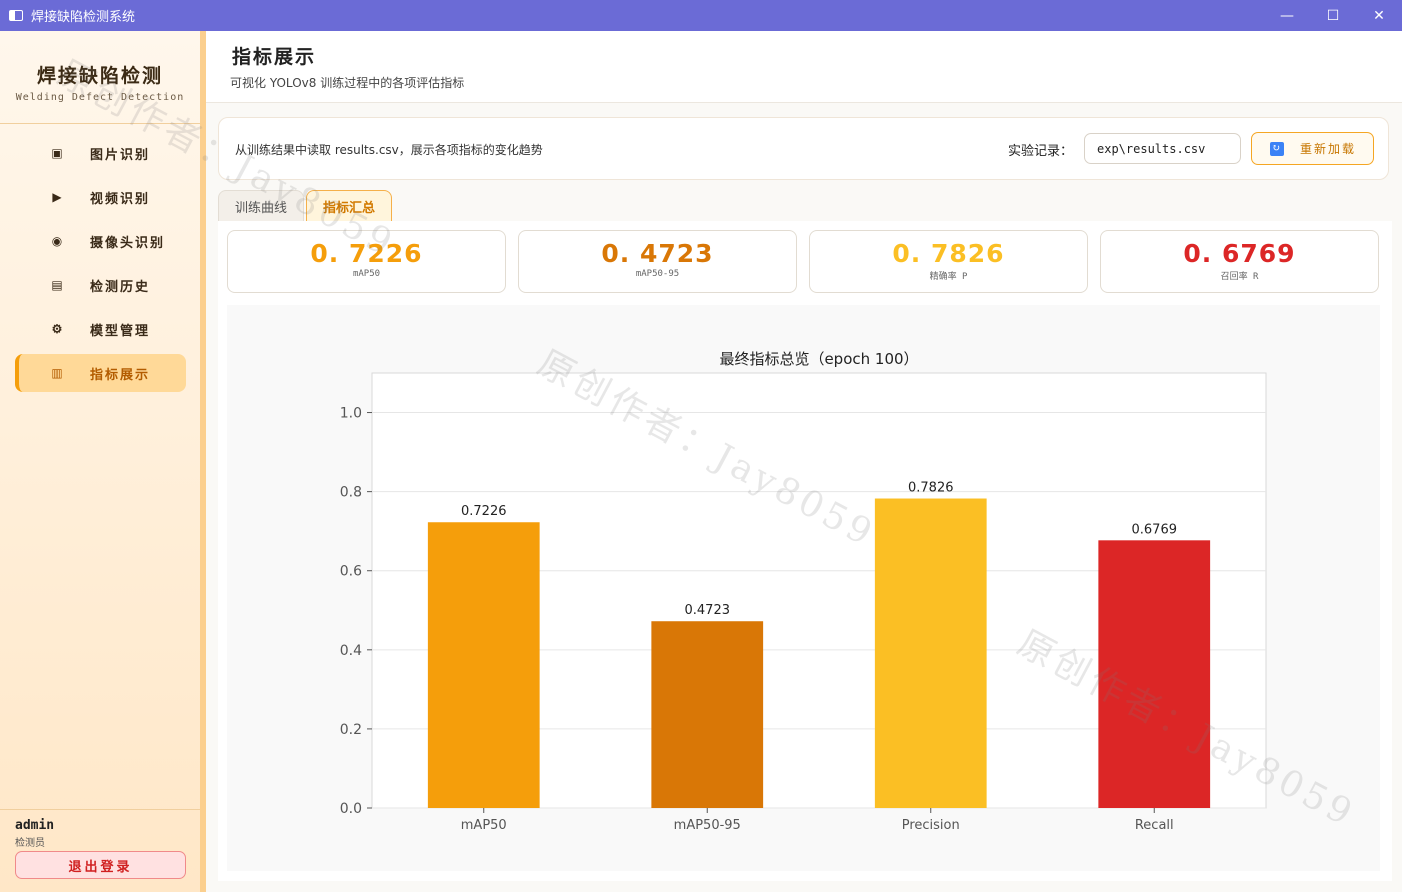 Image resolution: width=1402 pixels, height=892 pixels. What do you see at coordinates (120, 287) in the screenshot?
I see `sidebar-item-label: 检测历史` at bounding box center [120, 287].